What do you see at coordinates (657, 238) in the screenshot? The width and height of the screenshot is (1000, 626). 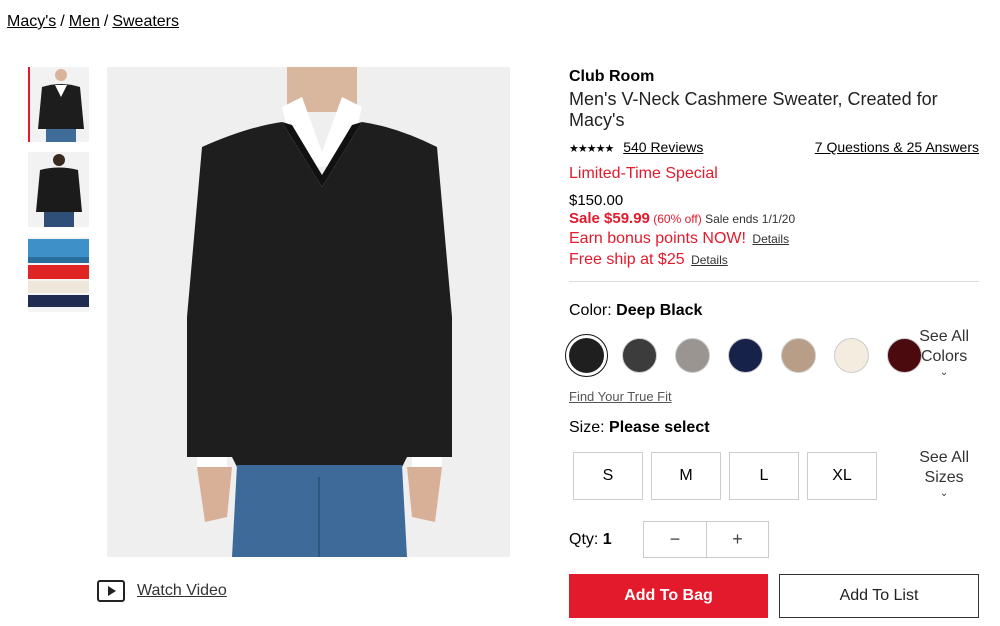 I see `bonus-points-text: Earn bonus points NOW!` at bounding box center [657, 238].